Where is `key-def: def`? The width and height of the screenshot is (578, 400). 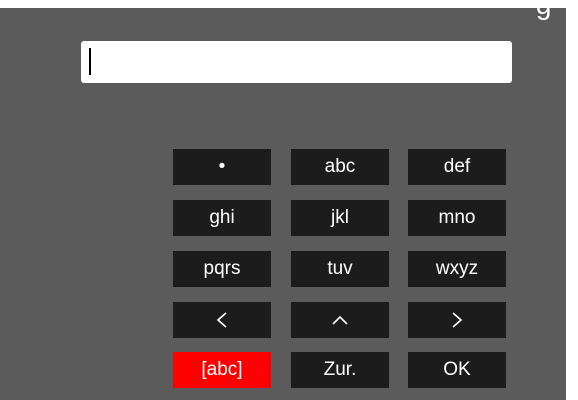 key-def: def is located at coordinates (457, 167).